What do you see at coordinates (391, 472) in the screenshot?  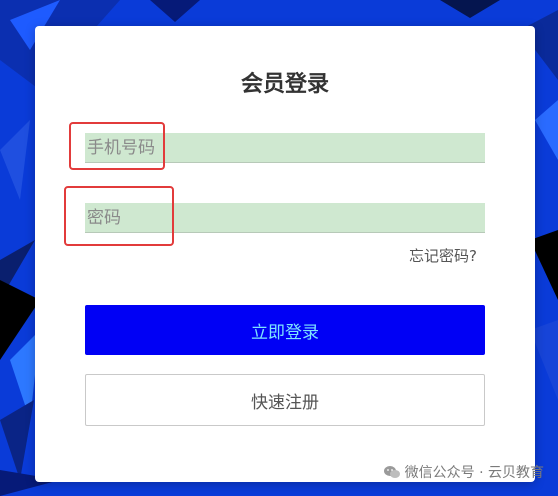 I see `wechat-icon` at bounding box center [391, 472].